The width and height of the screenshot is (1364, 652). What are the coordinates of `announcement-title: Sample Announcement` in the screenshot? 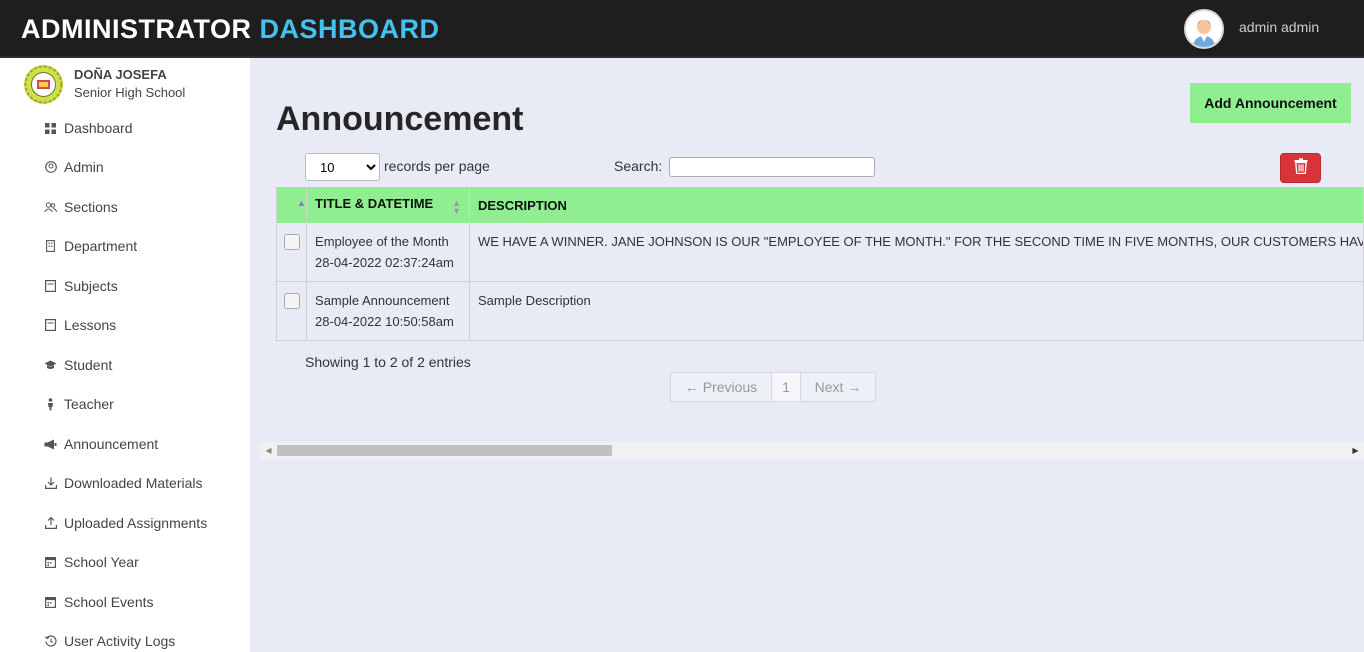 It's located at (382, 300).